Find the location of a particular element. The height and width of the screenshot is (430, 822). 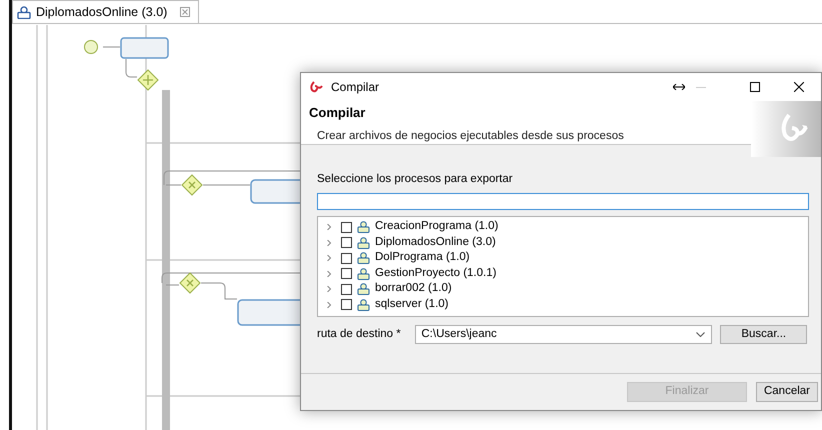

maximize-icon is located at coordinates (755, 87).